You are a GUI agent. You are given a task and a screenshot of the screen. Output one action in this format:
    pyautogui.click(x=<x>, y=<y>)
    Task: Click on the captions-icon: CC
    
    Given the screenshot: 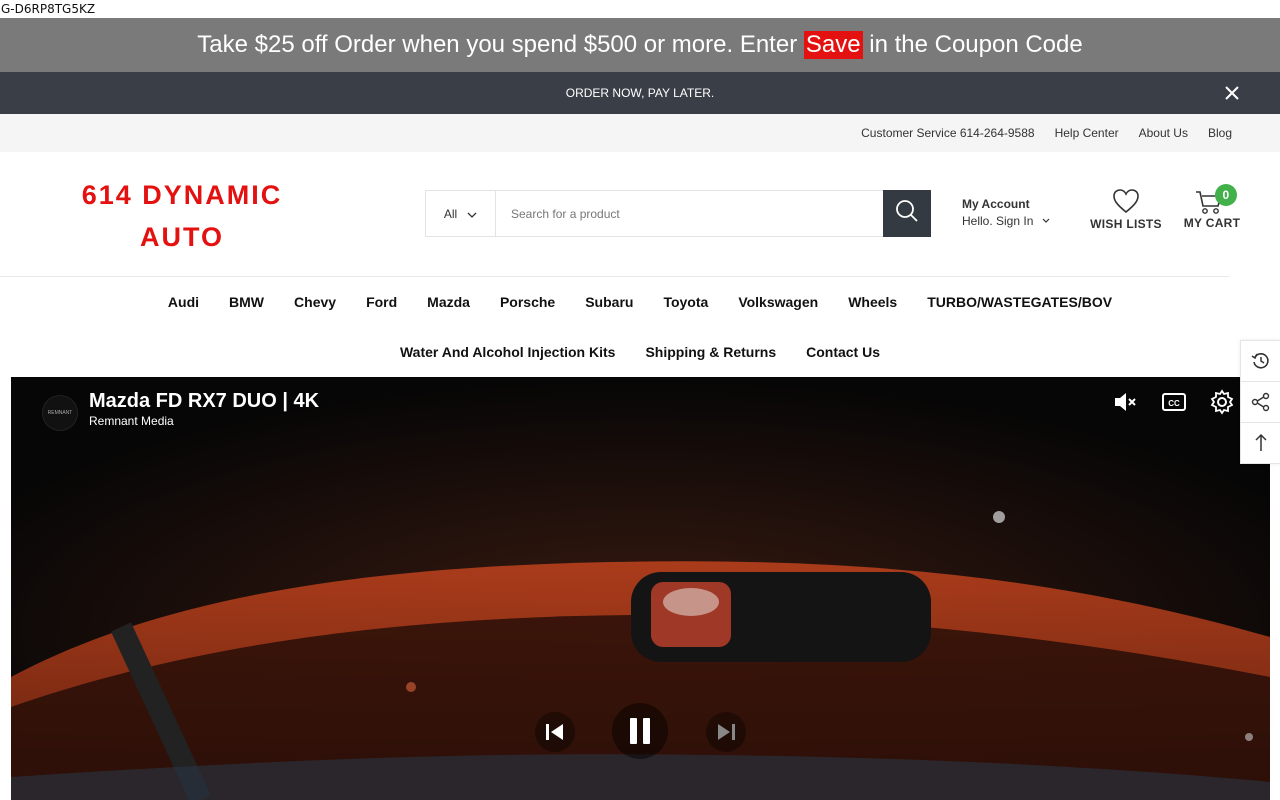 What is the action you would take?
    pyautogui.click(x=1174, y=402)
    